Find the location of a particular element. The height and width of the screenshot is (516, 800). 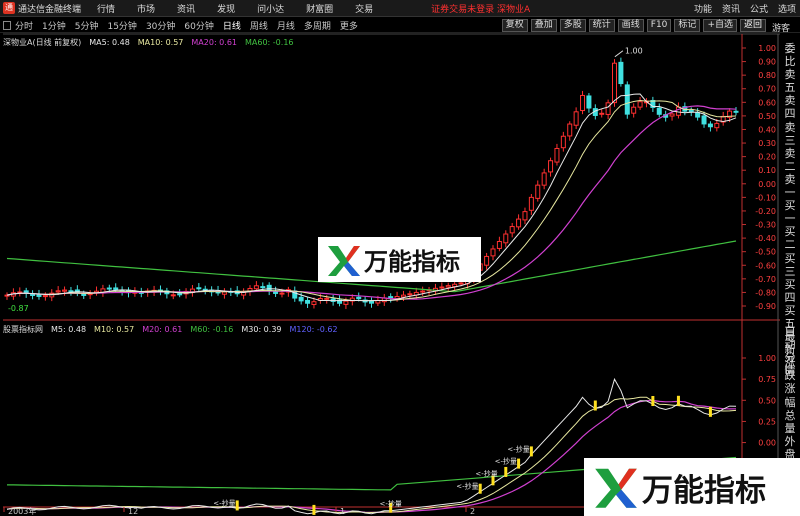

date-label: 2003年 is located at coordinates (22, 511).